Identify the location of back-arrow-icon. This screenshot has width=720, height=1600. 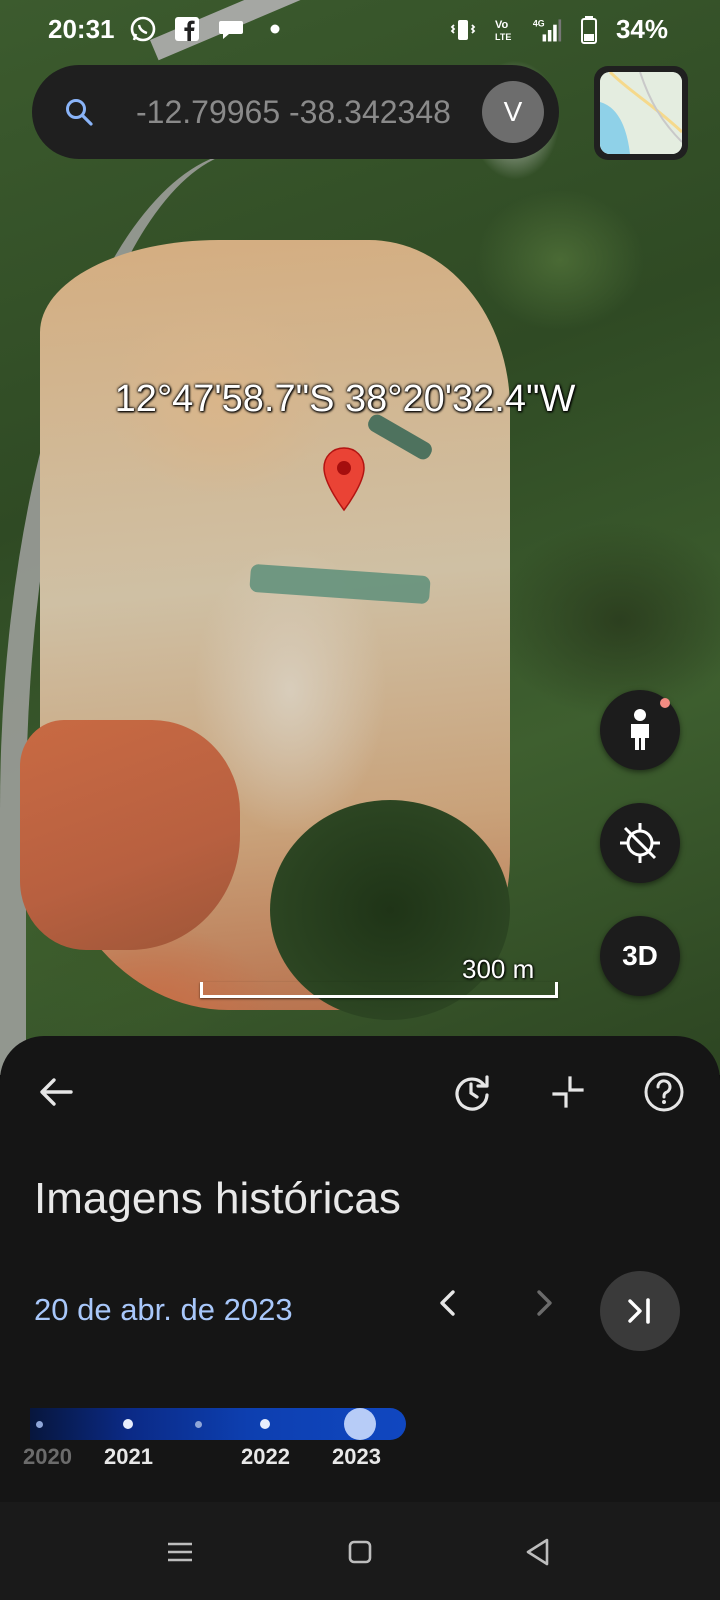
(56, 1092).